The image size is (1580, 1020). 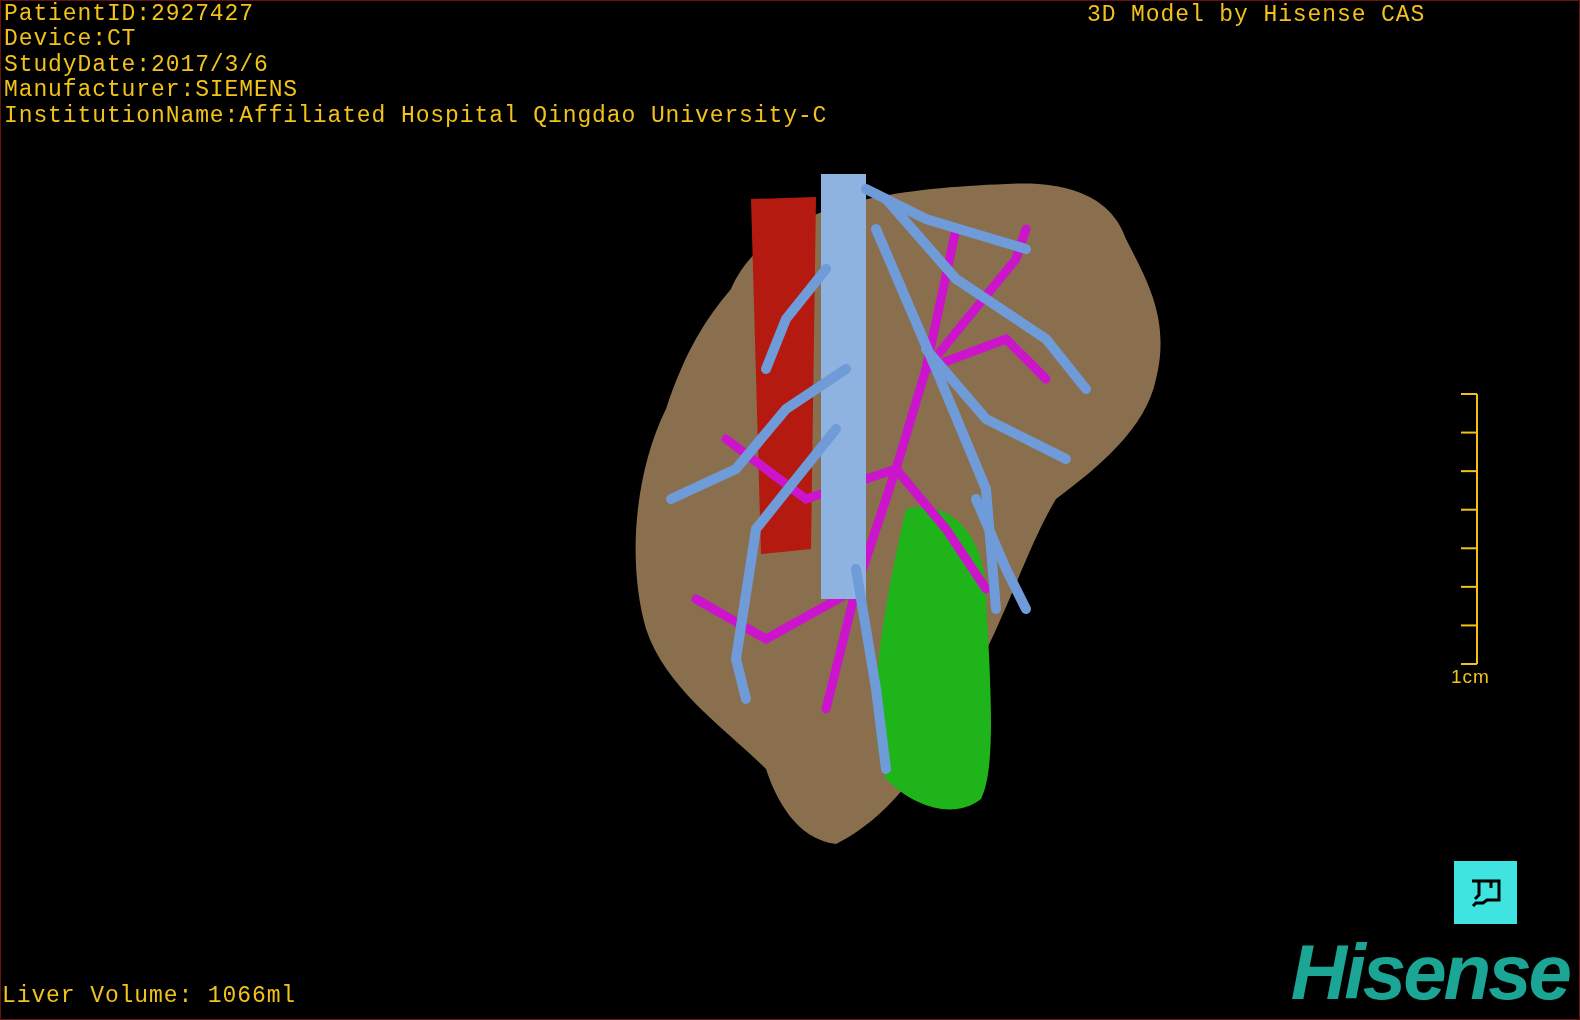 I want to click on brand-logo: Hisense, so click(x=1430, y=972).